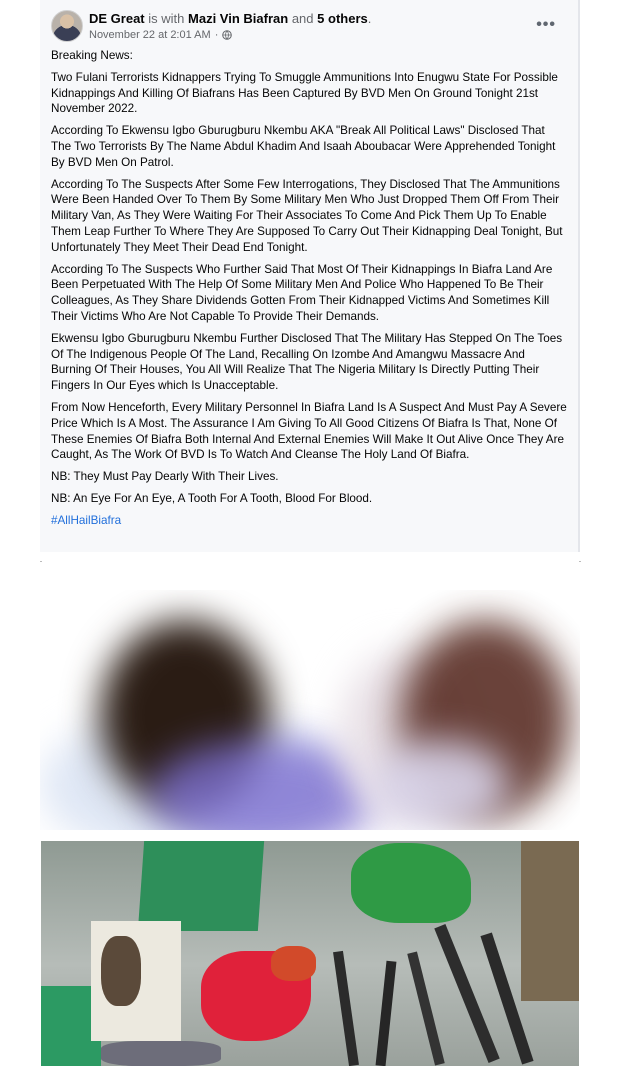 Image resolution: width=640 pixels, height=1066 pixels. I want to click on post-paragraph: Breaking News:, so click(92, 55).